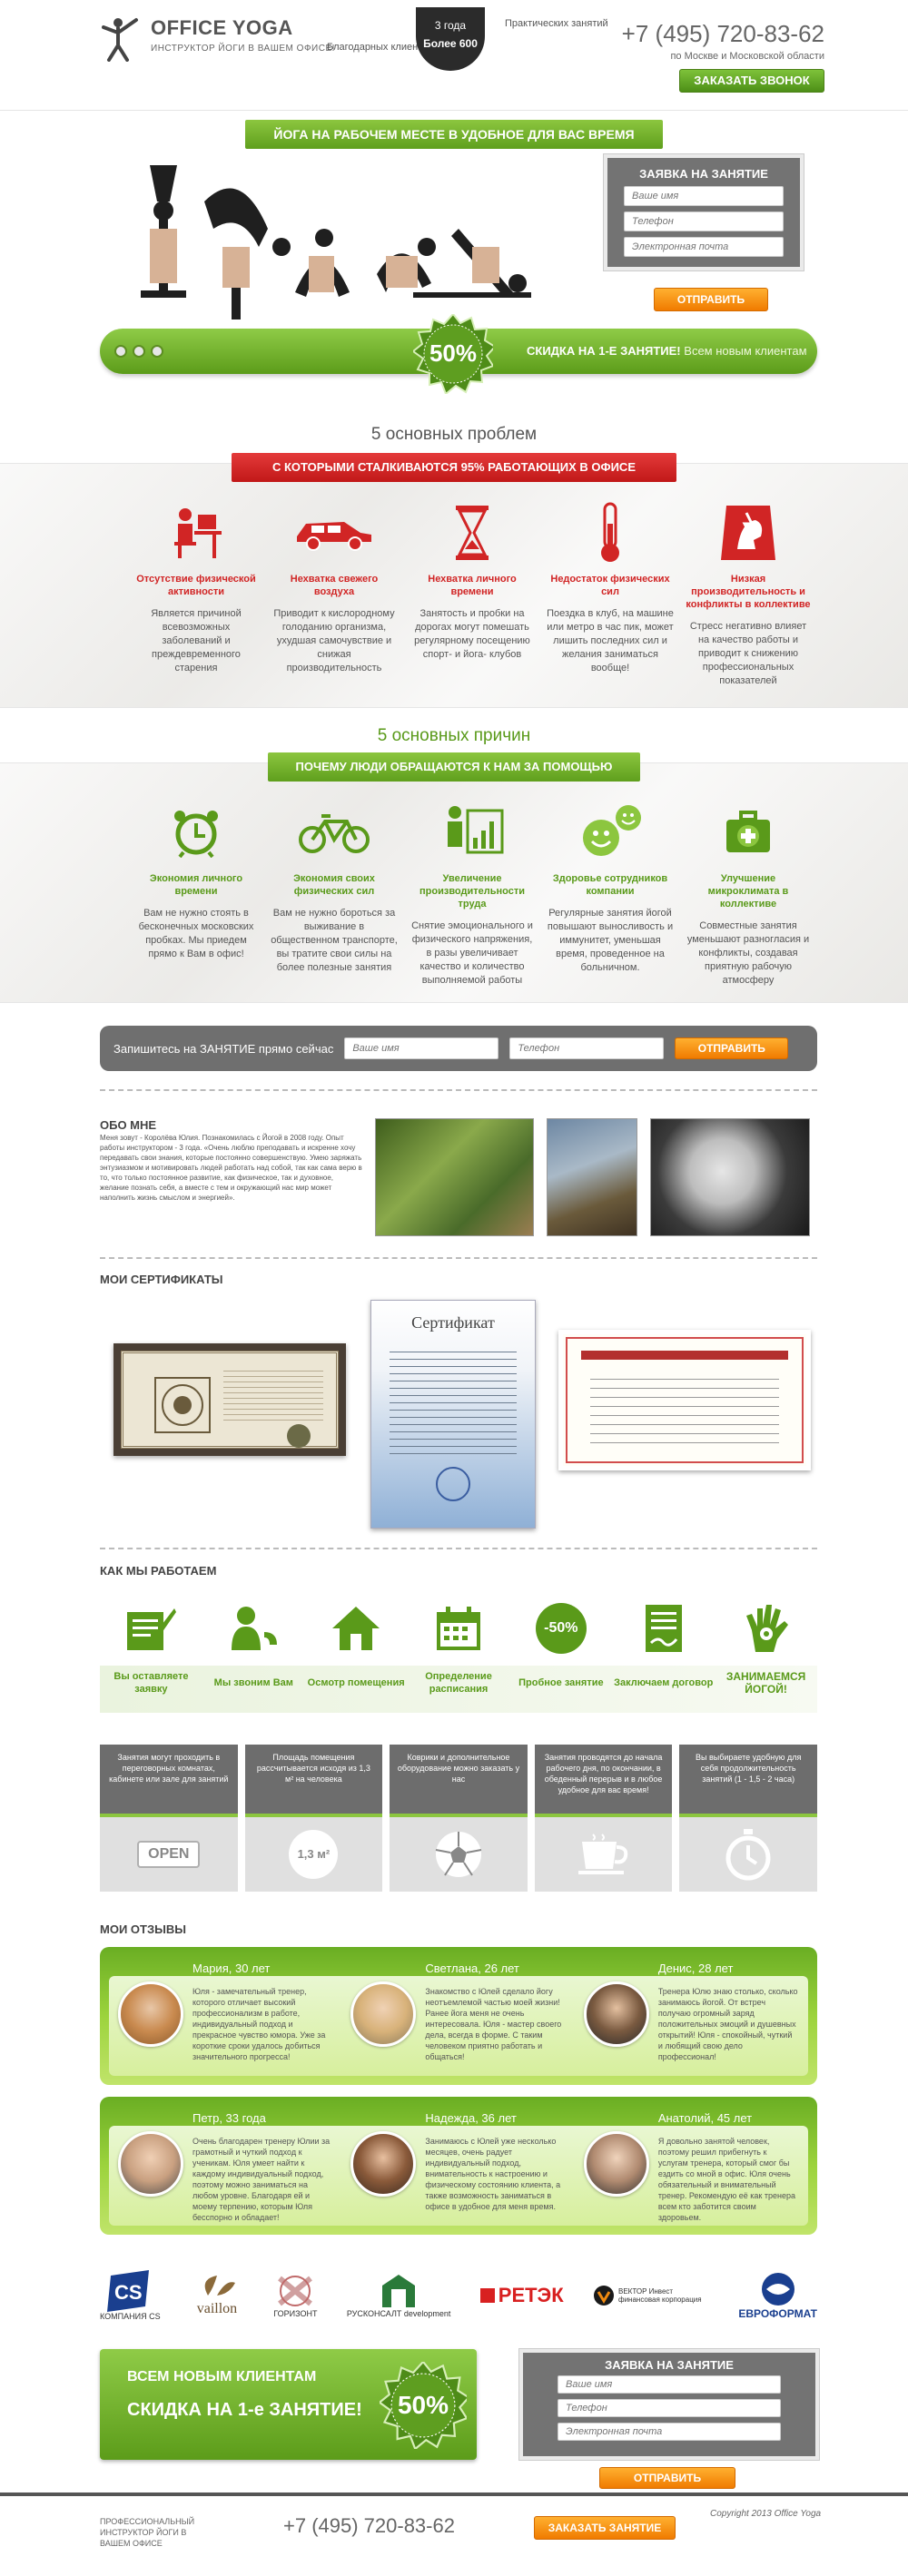  I want to click on problem-title: Недостаток физических сил, so click(610, 585).